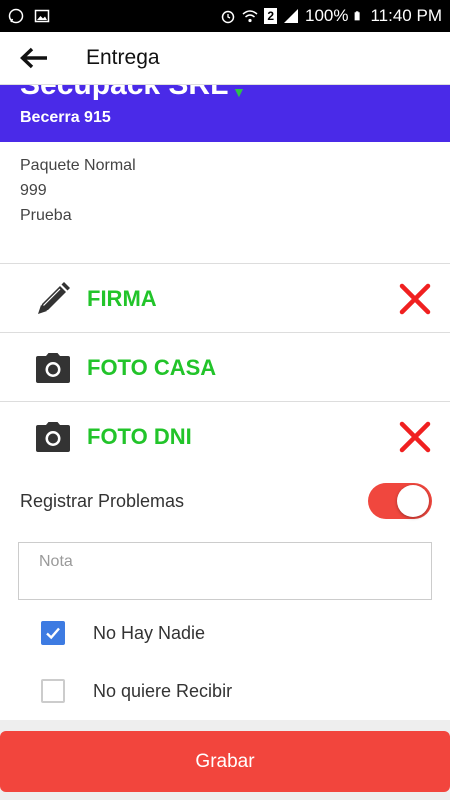  I want to click on battery-percent: 100%, so click(327, 15).